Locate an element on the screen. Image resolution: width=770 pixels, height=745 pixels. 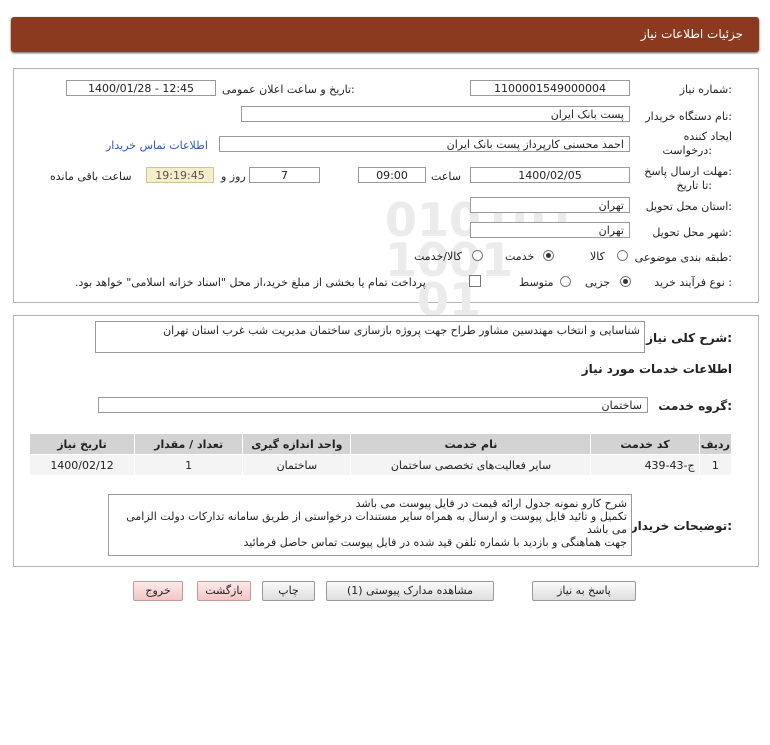
days-field: 7 is located at coordinates (284, 175).